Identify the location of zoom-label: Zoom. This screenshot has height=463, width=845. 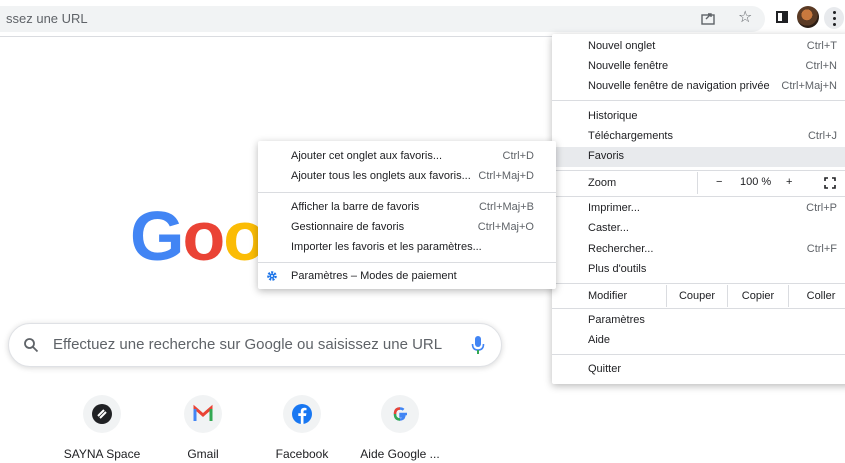
(602, 183).